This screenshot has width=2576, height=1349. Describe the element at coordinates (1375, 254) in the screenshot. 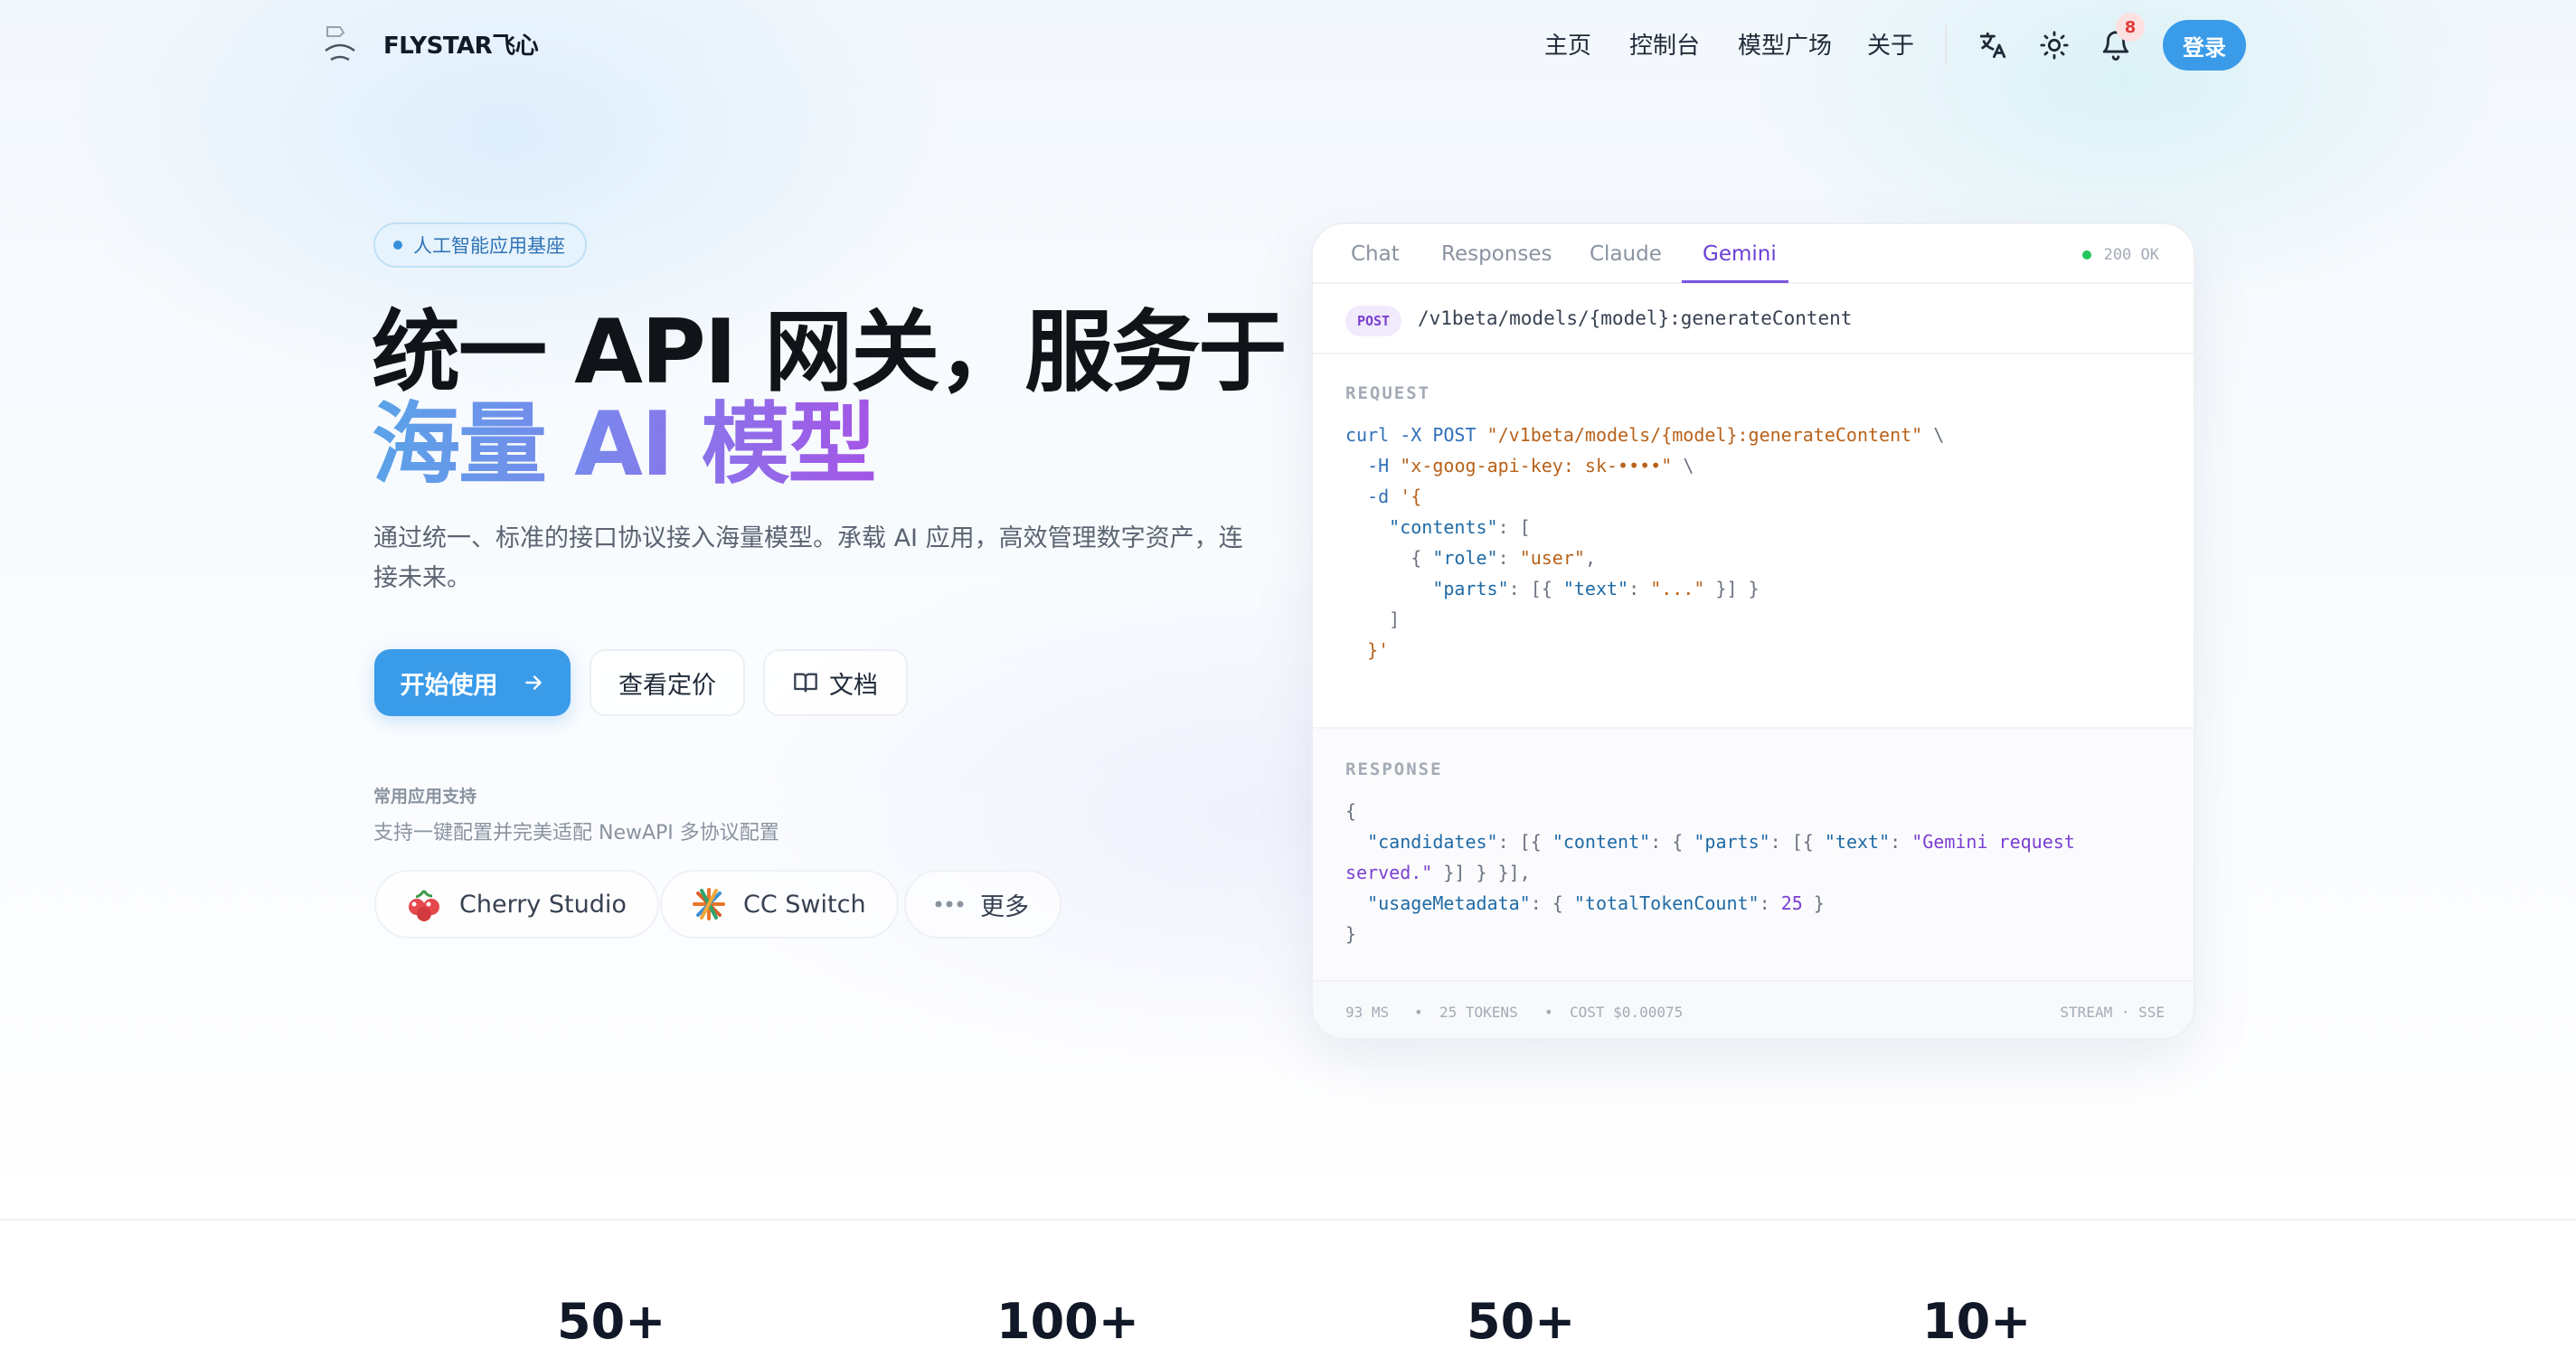

I see `tab-chat: Chat` at that location.